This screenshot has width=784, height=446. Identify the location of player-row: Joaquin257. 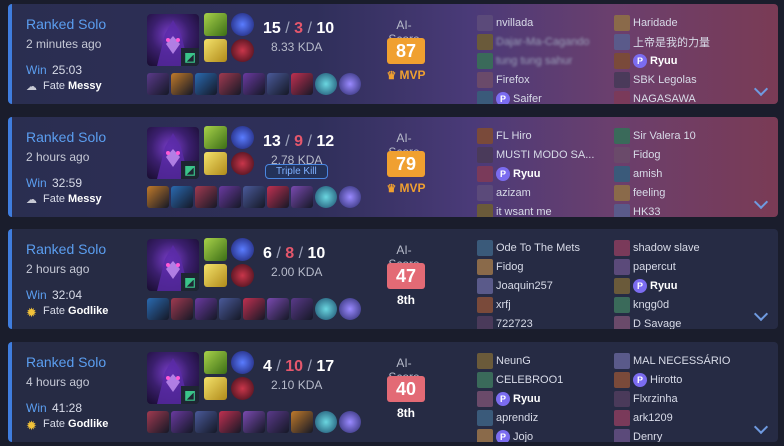
(546, 286).